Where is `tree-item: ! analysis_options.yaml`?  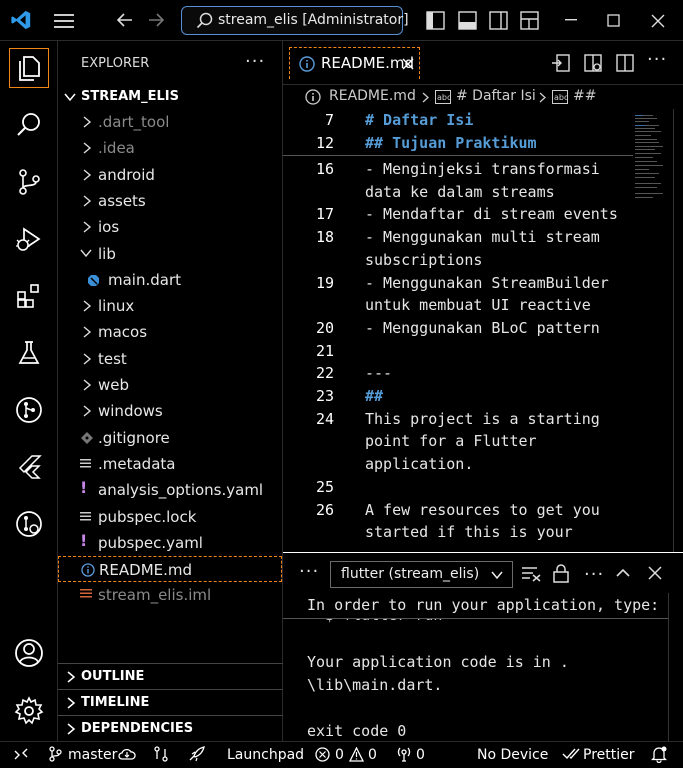 tree-item: ! analysis_options.yaml is located at coordinates (170, 490).